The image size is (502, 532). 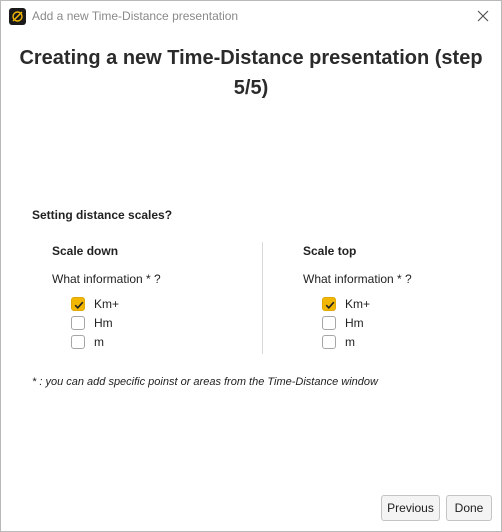 What do you see at coordinates (330, 251) in the screenshot?
I see `scale-top-title: Scale top` at bounding box center [330, 251].